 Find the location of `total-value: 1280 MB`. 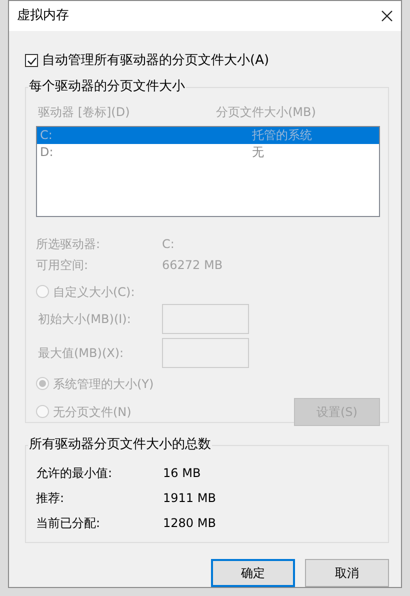

total-value: 1280 MB is located at coordinates (189, 523).